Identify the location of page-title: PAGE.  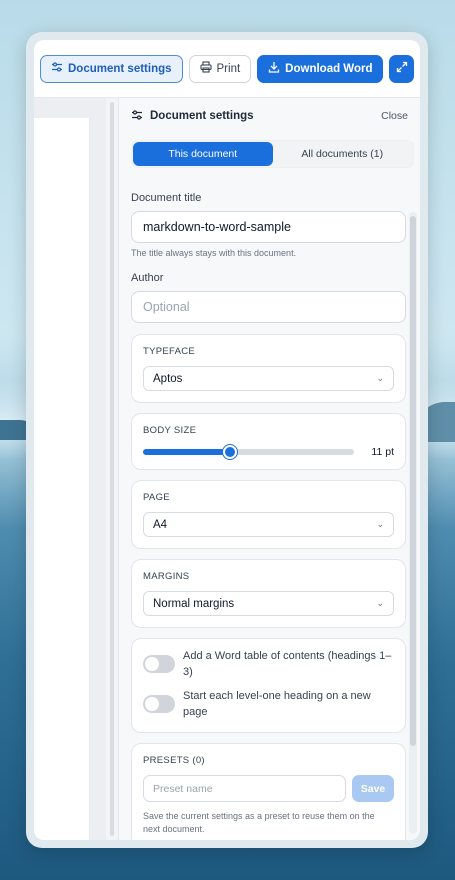
(156, 497).